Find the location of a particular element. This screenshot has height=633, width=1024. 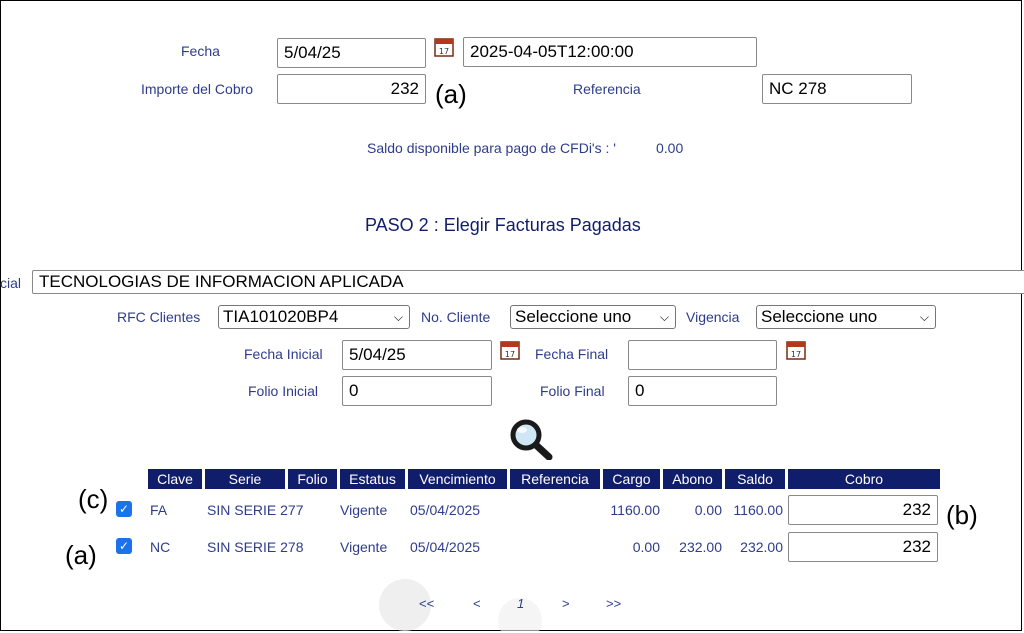

row-1-clave: FA is located at coordinates (159, 510).